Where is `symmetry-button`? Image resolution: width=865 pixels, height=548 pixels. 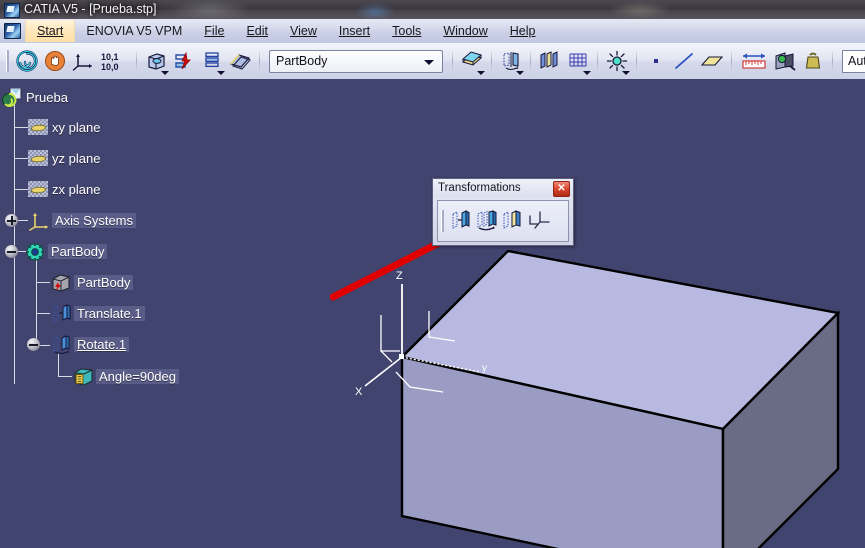 symmetry-button is located at coordinates (513, 221).